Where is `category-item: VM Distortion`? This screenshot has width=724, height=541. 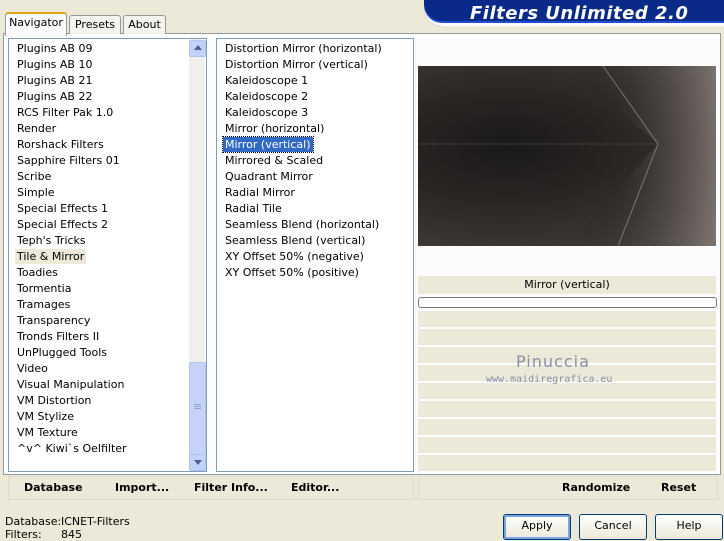
category-item: VM Distortion is located at coordinates (54, 400).